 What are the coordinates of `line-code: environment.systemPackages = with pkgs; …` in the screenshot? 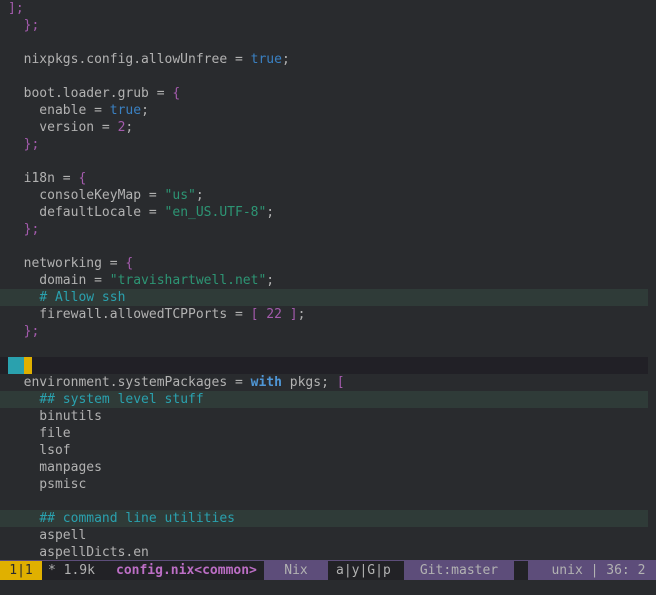 It's located at (176, 382).